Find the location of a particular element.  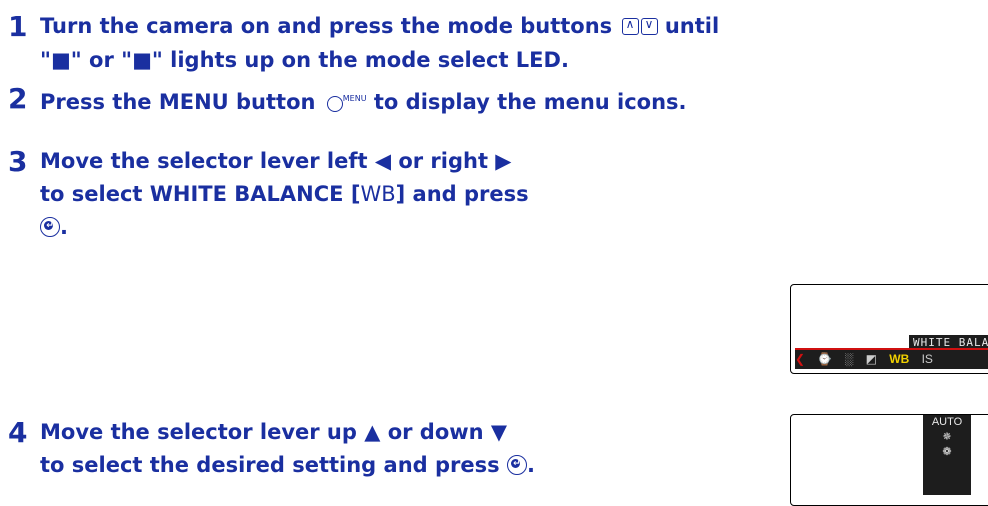

menu-icons: ❮ ⌚ ░ ◩ WB IS is located at coordinates (868, 359).